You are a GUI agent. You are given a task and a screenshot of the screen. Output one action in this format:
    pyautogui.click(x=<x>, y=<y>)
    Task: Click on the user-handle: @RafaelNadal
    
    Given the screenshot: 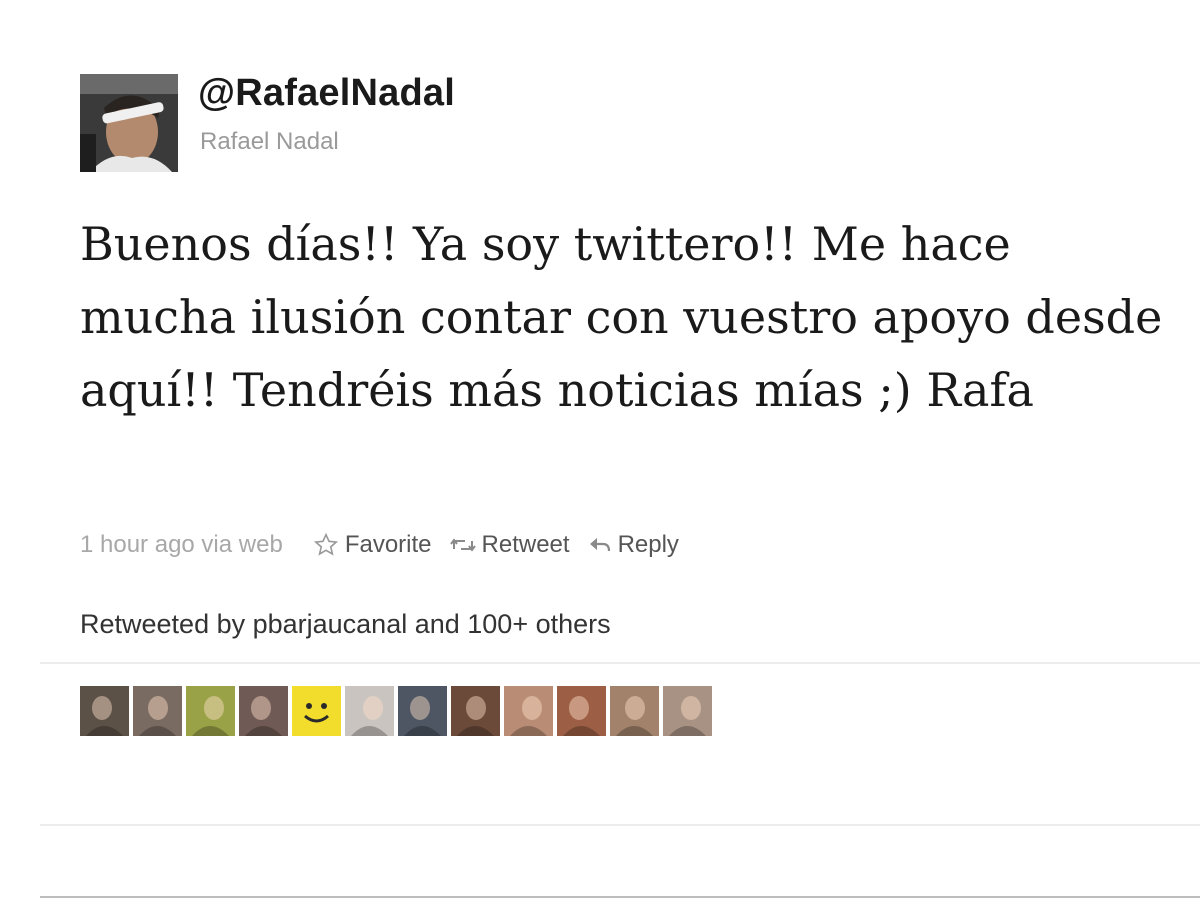 What is the action you would take?
    pyautogui.click(x=326, y=93)
    